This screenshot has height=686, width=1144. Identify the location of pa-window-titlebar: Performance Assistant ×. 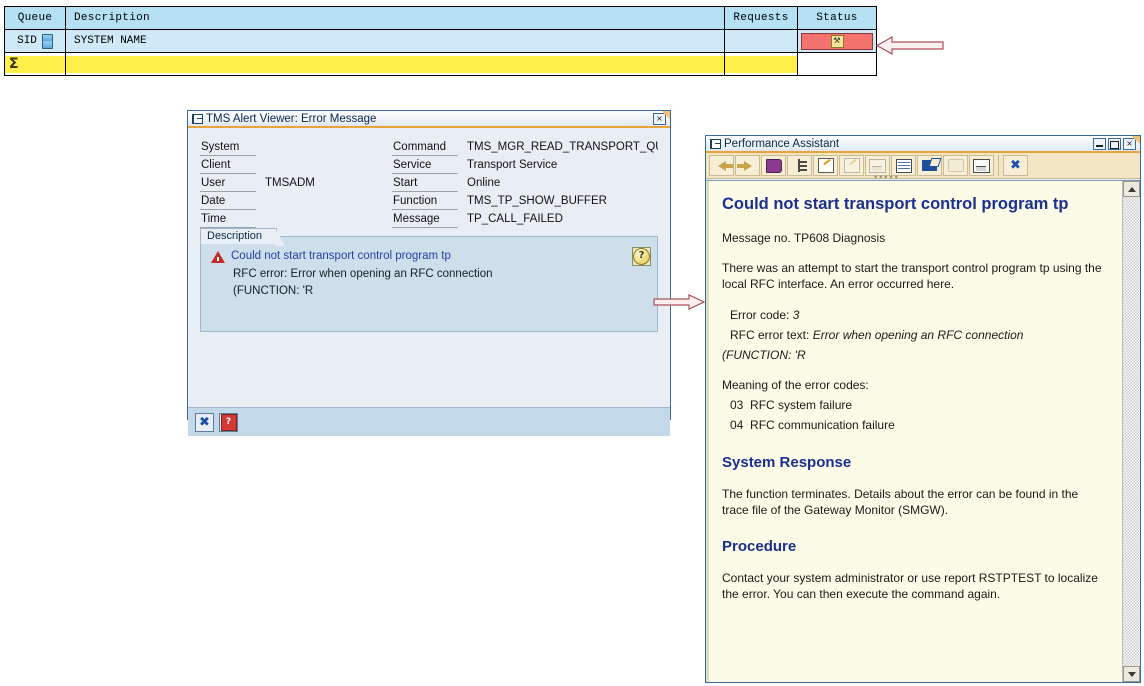
(923, 144).